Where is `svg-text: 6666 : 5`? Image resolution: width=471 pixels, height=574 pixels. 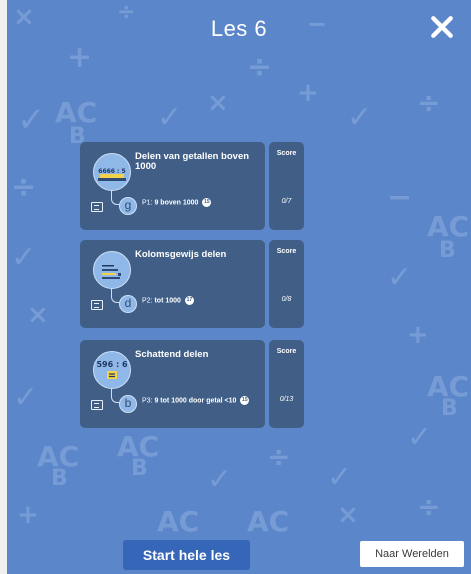
svg-text: 6666 : 5 is located at coordinates (111, 171).